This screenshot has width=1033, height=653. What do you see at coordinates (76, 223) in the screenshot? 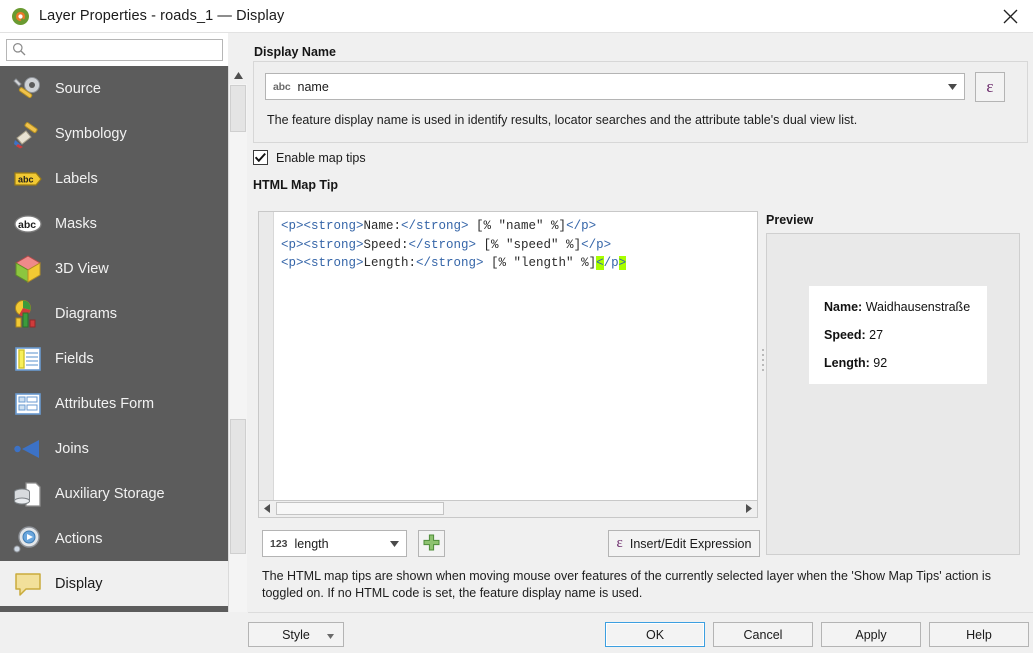
I see `sidebar-item-label: Masks` at bounding box center [76, 223].